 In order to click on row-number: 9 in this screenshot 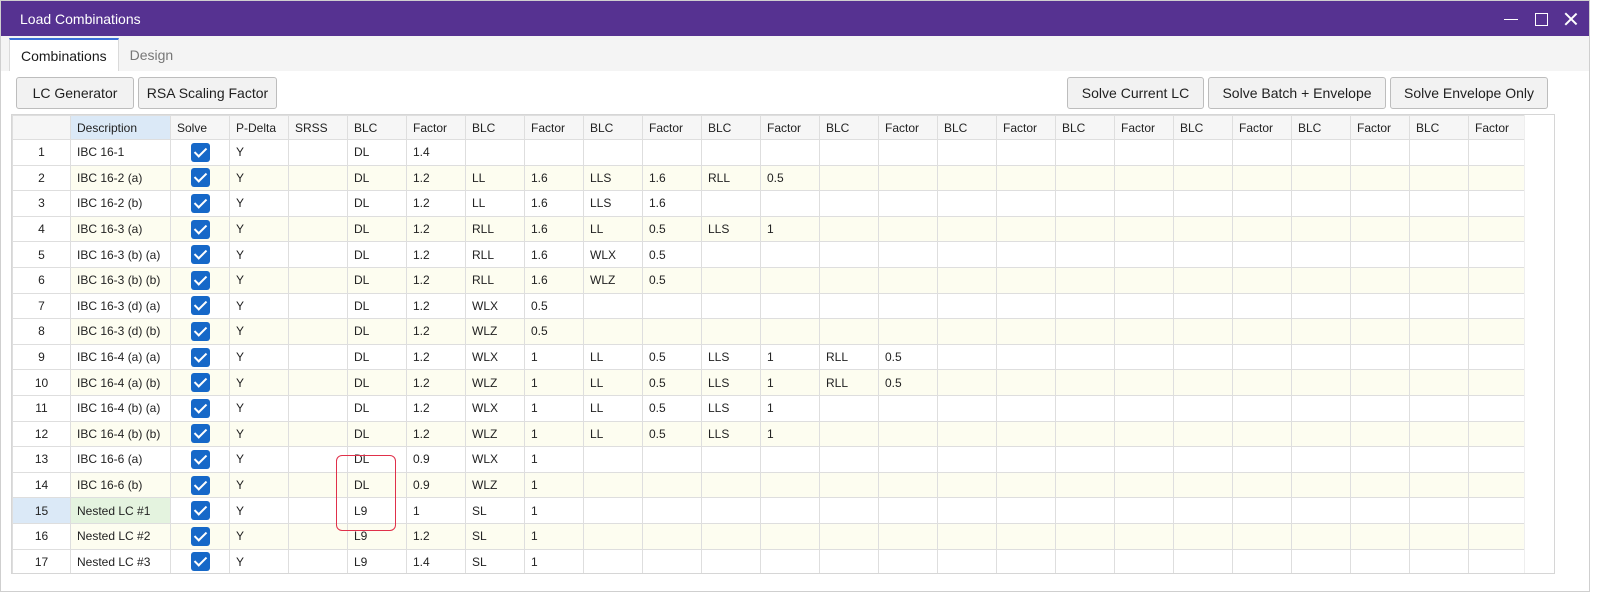, I will do `click(41, 357)`.